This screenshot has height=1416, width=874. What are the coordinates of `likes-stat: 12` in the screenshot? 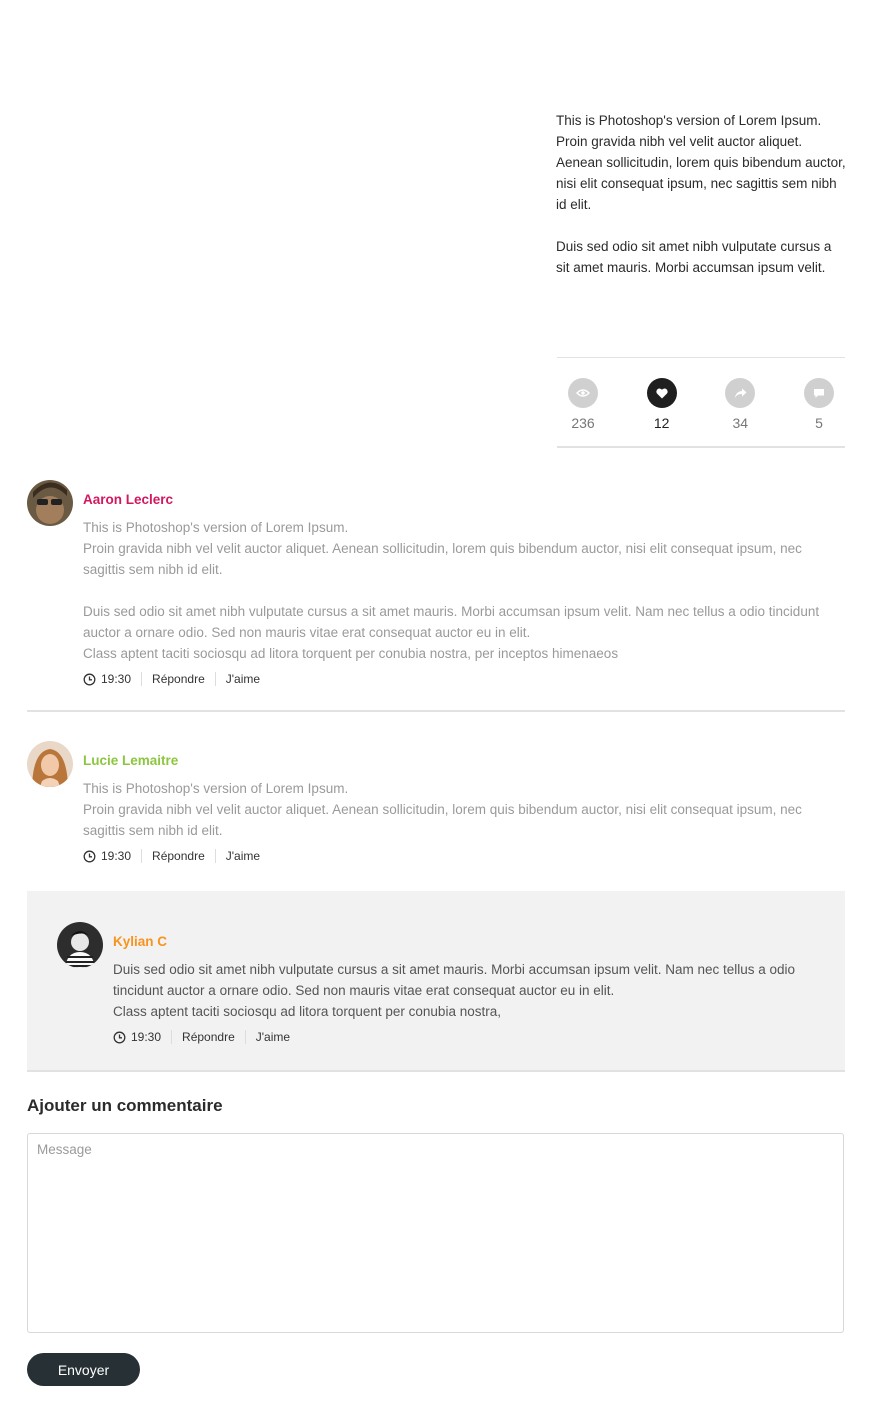 It's located at (662, 402).